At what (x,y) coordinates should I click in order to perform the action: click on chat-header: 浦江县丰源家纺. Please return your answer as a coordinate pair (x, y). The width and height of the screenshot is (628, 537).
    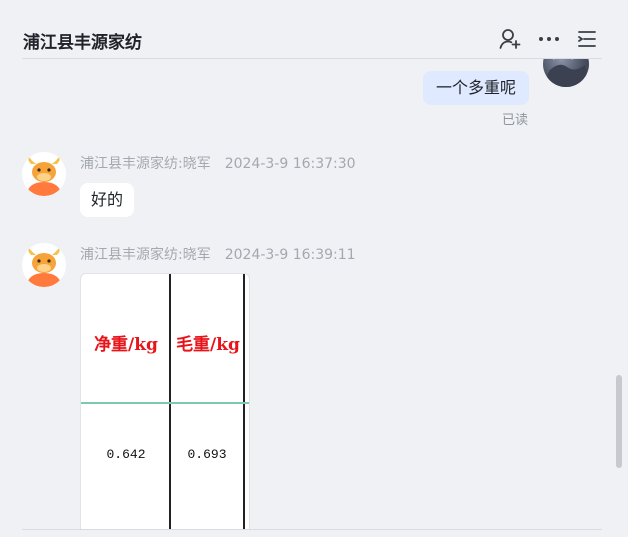
    Looking at the image, I should click on (314, 29).